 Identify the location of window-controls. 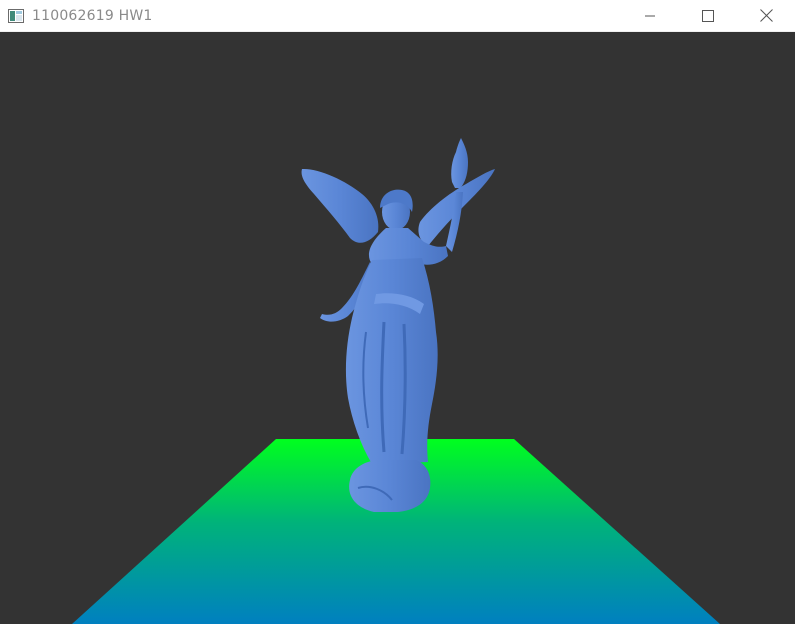
(708, 15).